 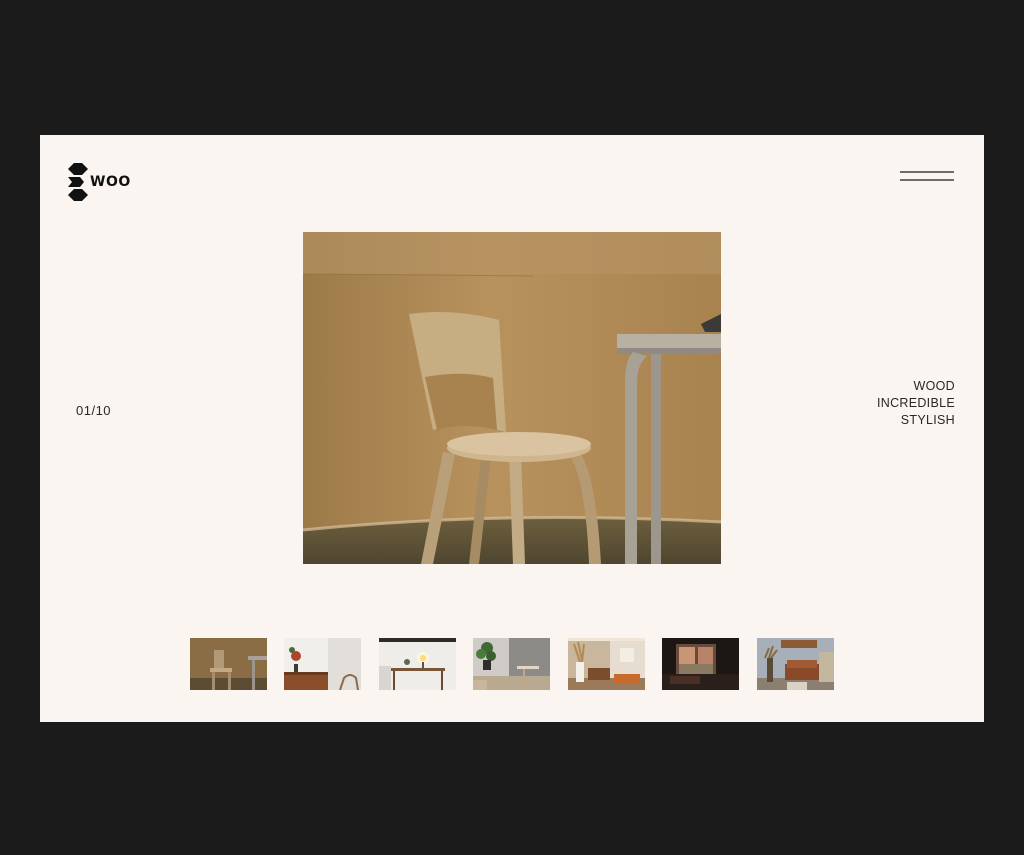 I want to click on thumb-plant-room, so click(x=511, y=664).